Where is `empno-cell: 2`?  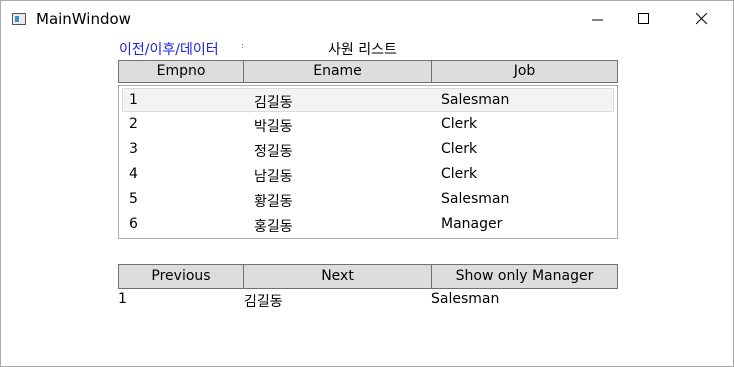 empno-cell: 2 is located at coordinates (133, 124).